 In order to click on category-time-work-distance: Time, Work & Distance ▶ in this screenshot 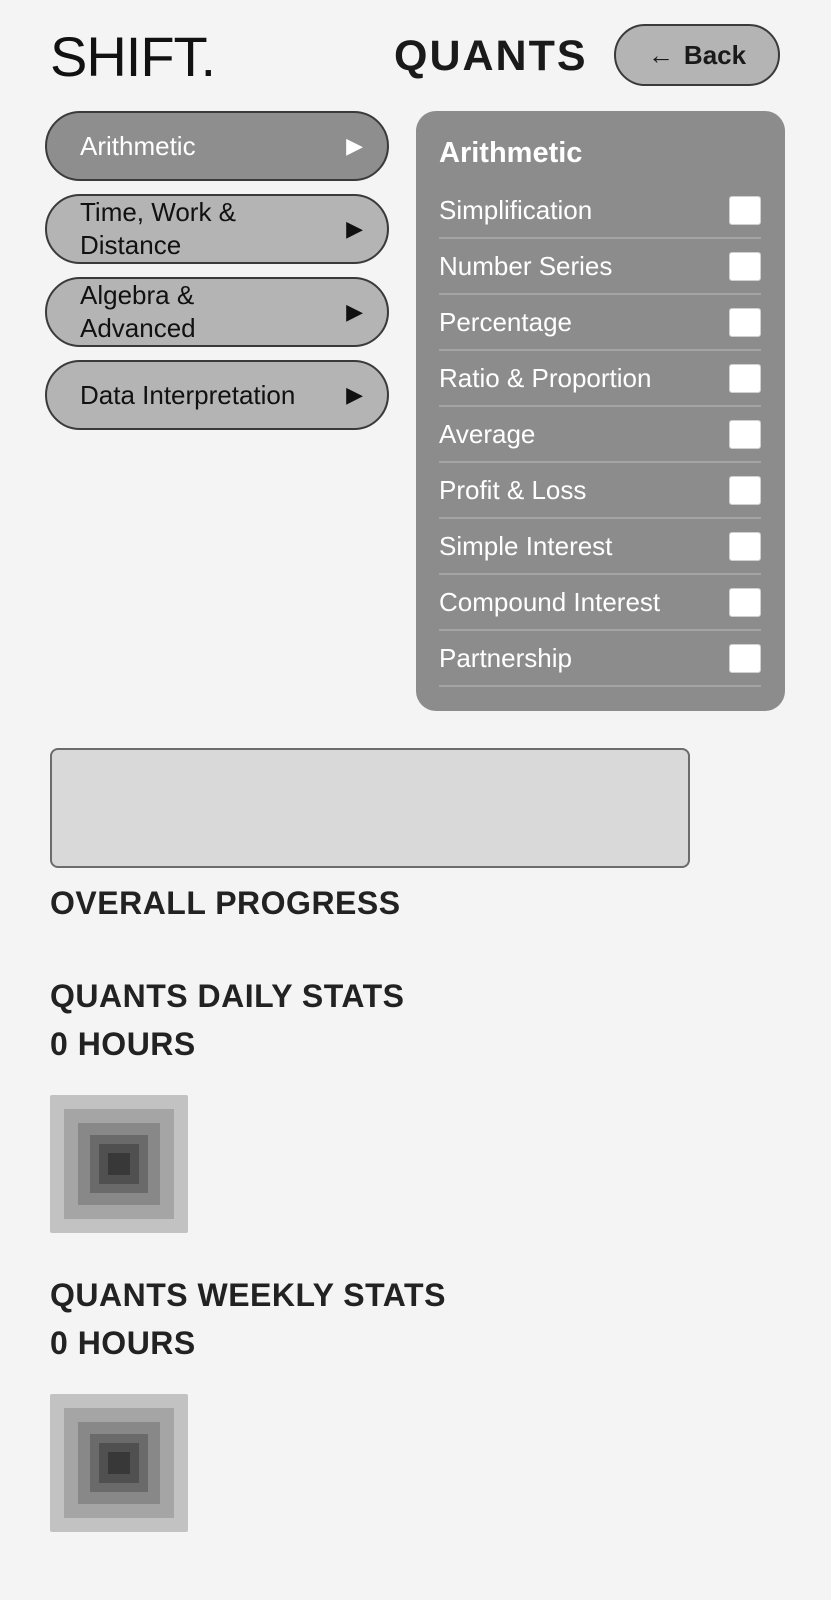, I will do `click(217, 229)`.